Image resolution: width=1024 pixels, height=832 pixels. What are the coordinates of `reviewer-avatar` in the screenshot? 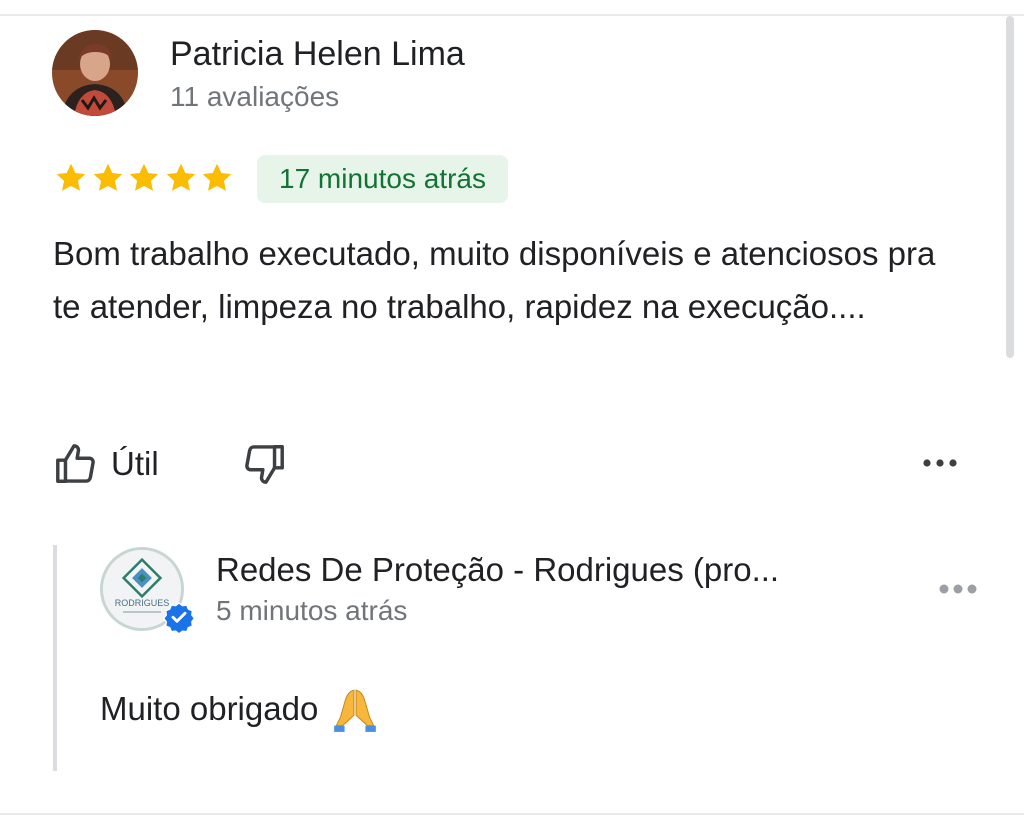 It's located at (95, 73).